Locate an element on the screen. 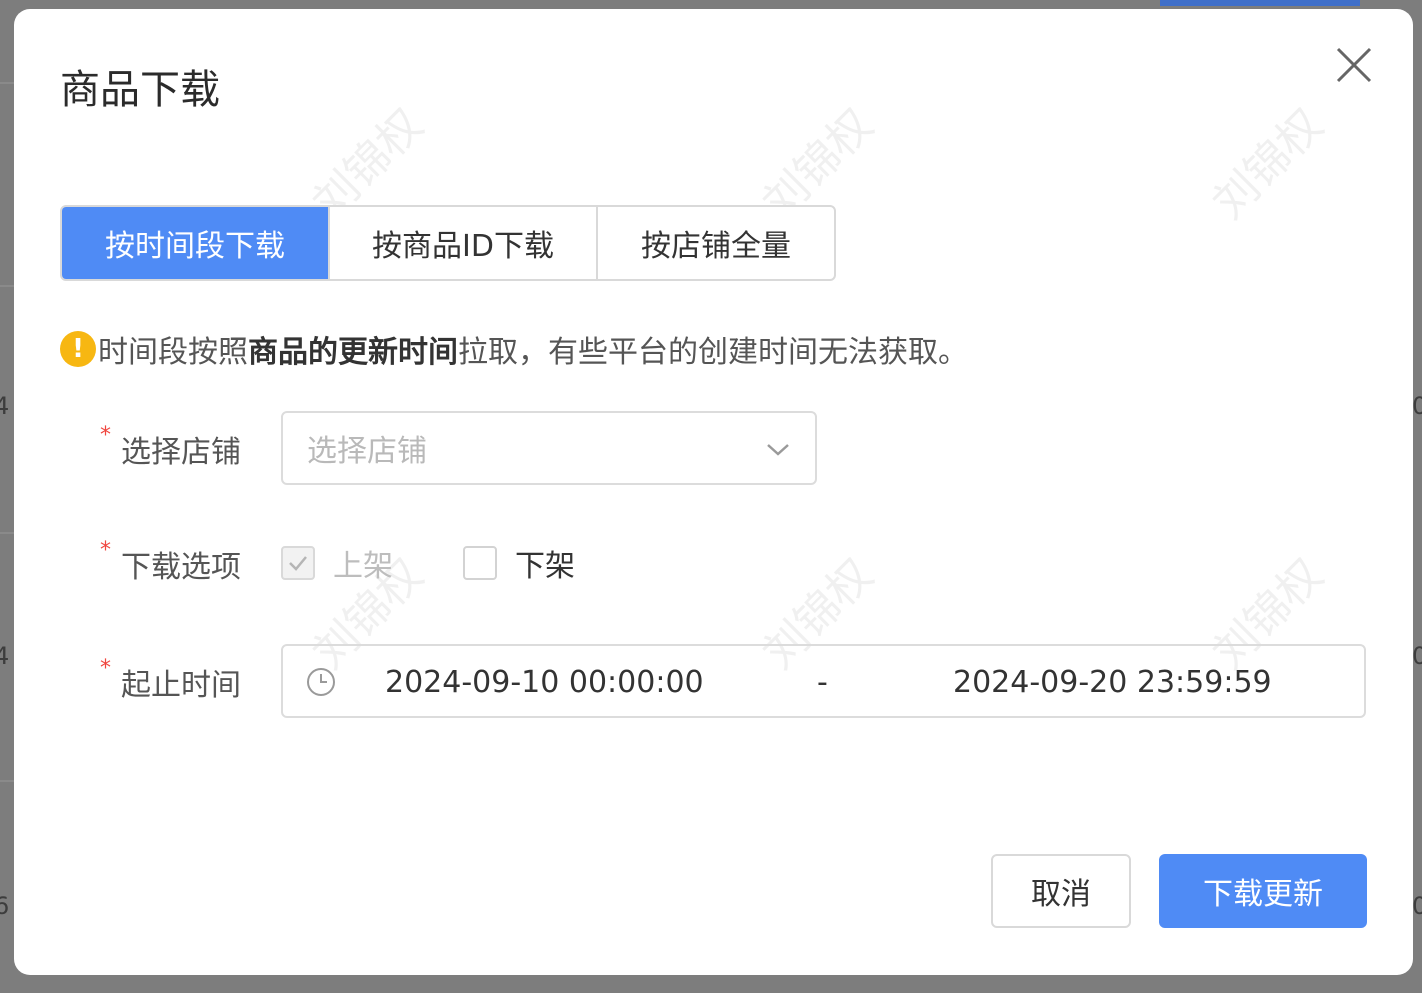 This screenshot has width=1422, height=993. store-select: 选择店铺 is located at coordinates (549, 448).